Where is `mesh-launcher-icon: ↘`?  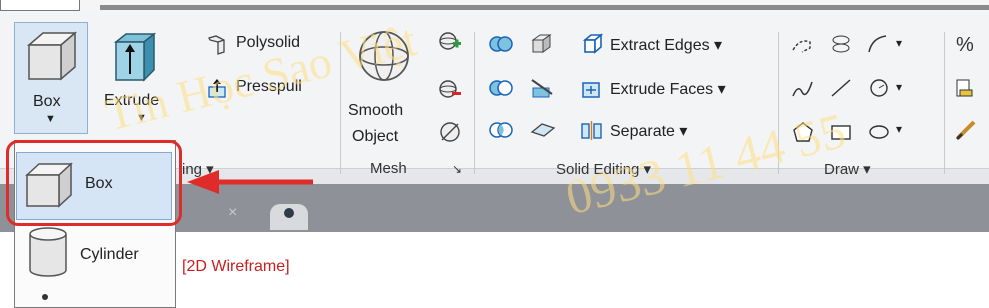
mesh-launcher-icon: ↘ is located at coordinates (457, 169).